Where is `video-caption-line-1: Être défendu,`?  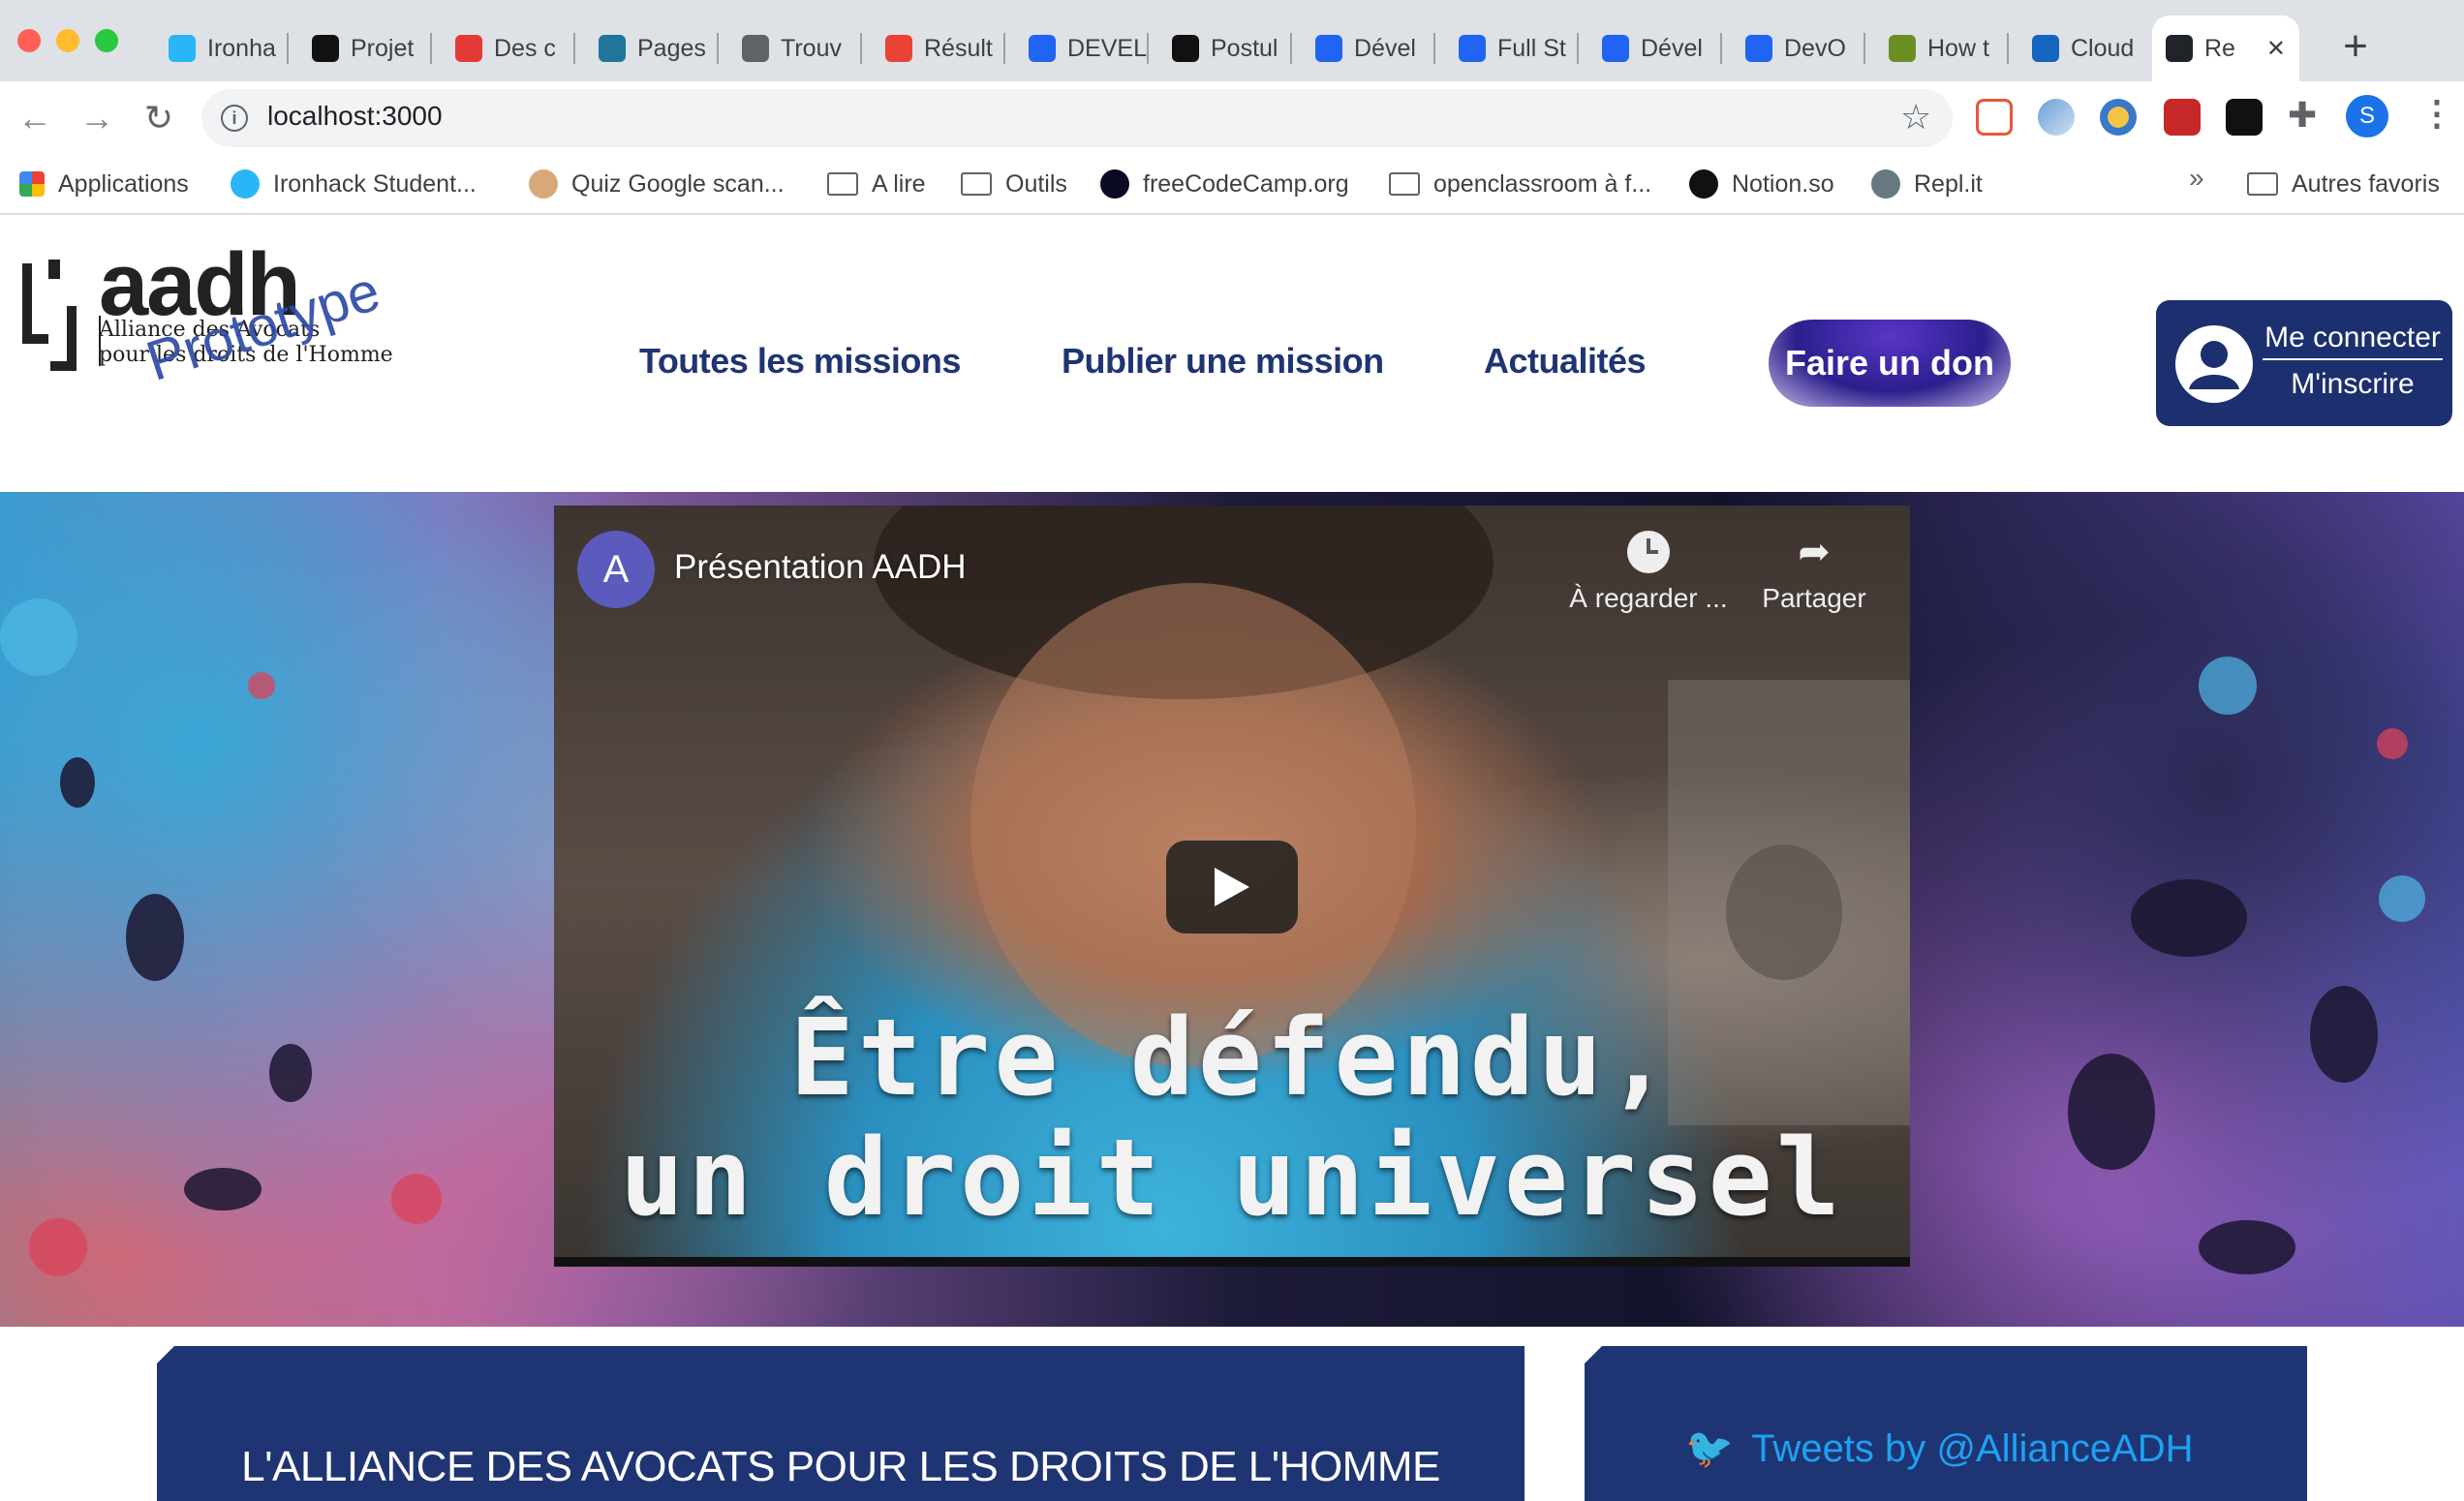 video-caption-line-1: Être défendu, is located at coordinates (1232, 1057).